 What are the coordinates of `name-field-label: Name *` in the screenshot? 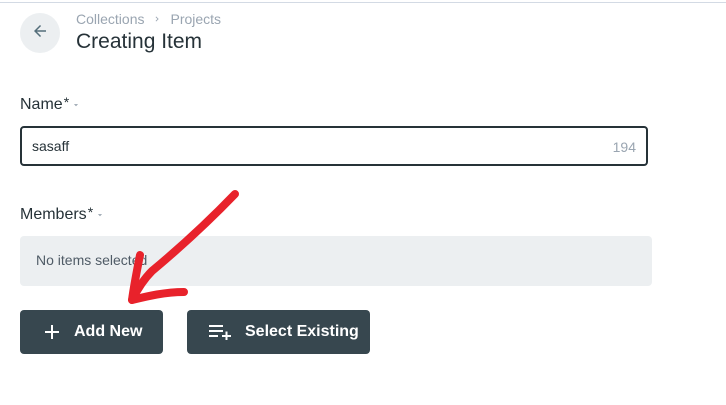 It's located at (50, 104).